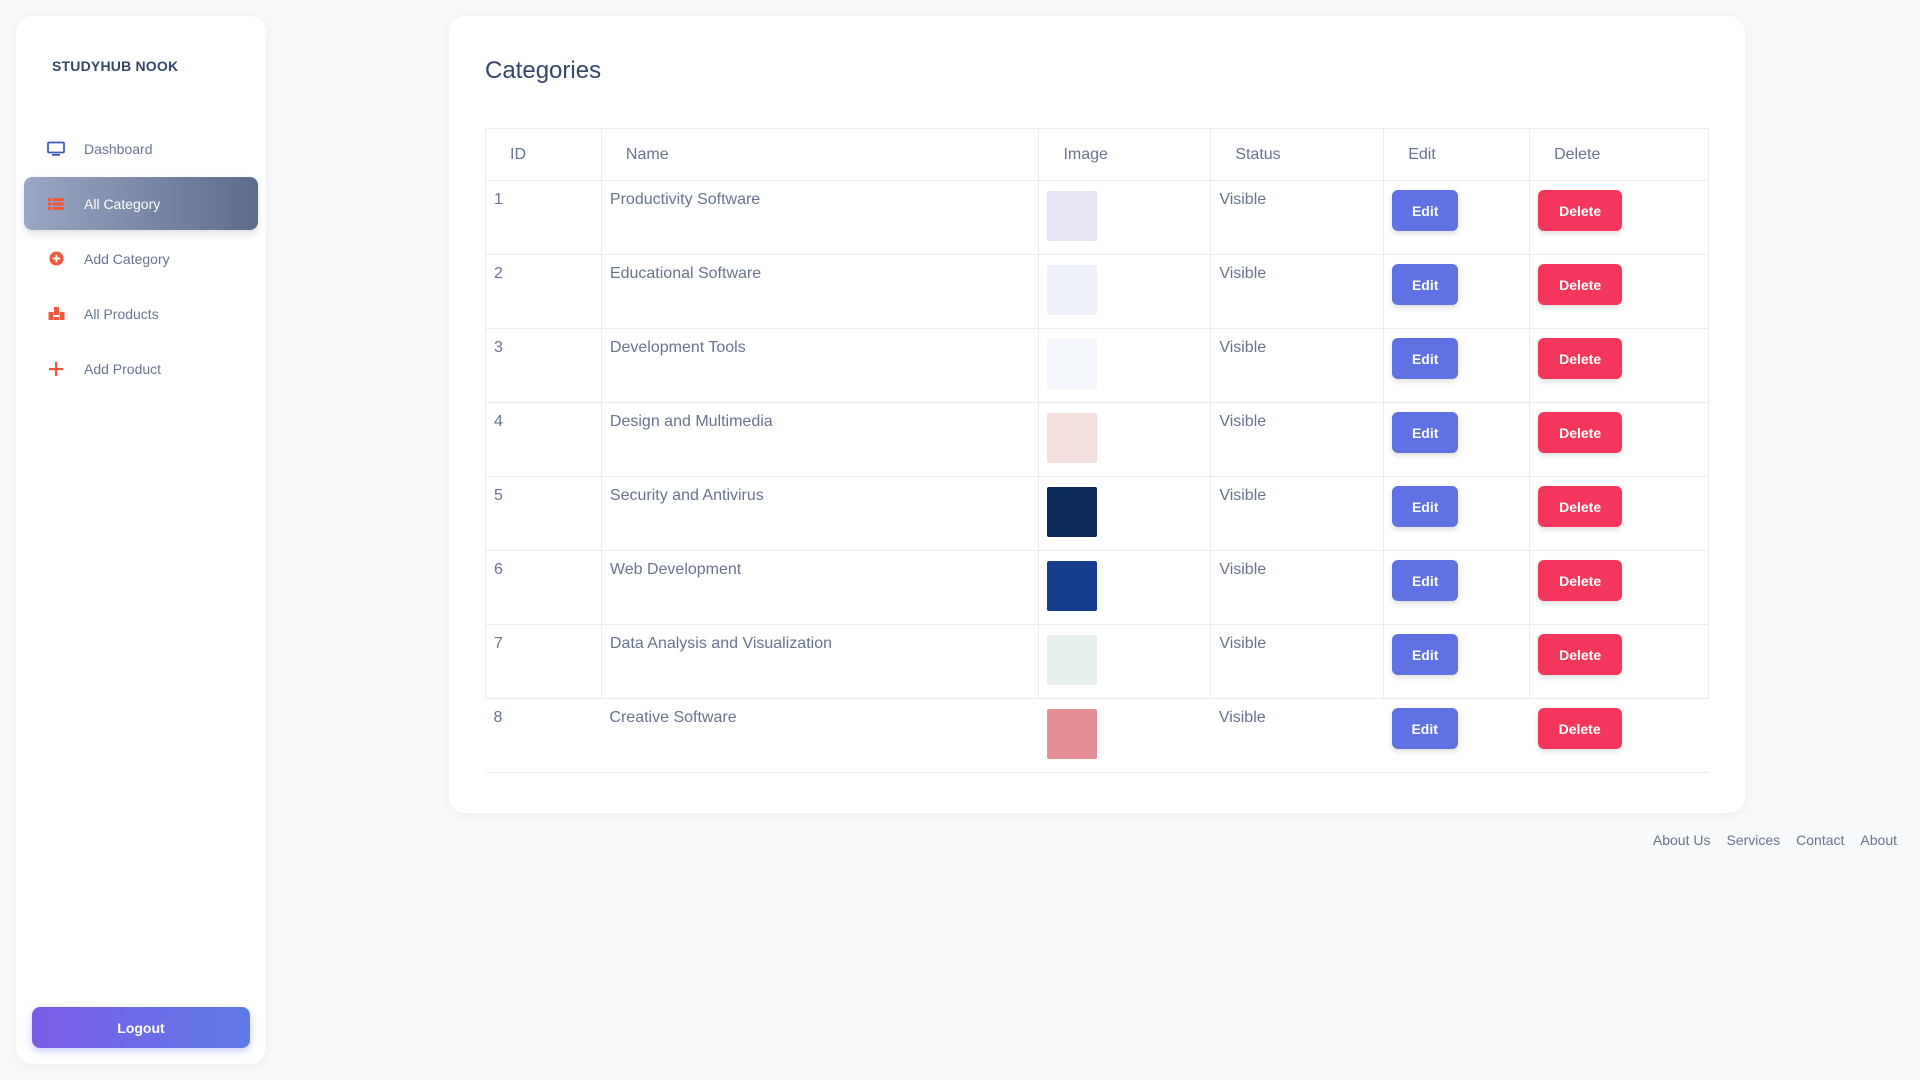  What do you see at coordinates (543, 291) in the screenshot?
I see `cell-id: 2` at bounding box center [543, 291].